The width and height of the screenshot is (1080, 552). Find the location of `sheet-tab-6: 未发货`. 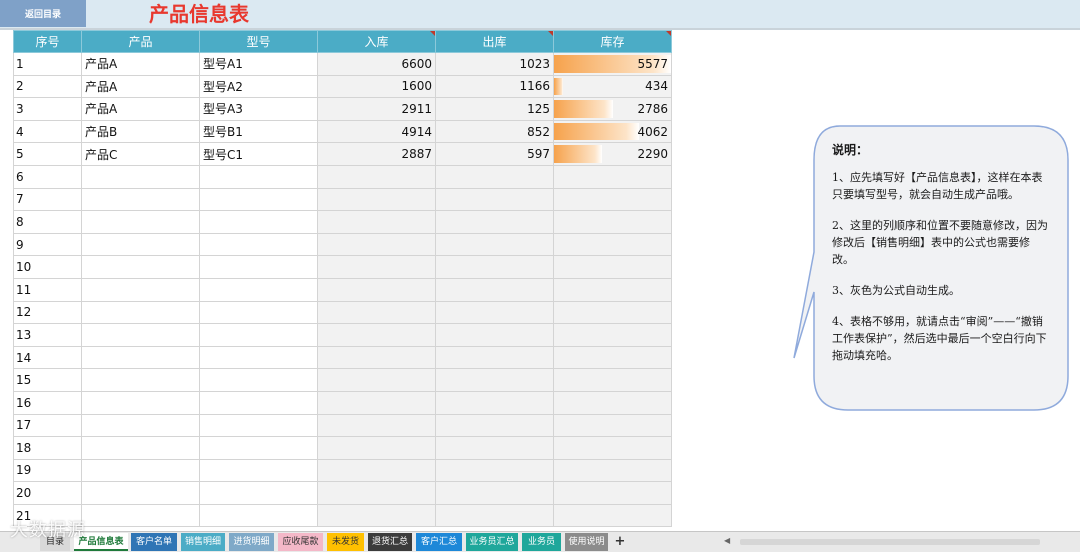

sheet-tab-6: 未发货 is located at coordinates (345, 542).